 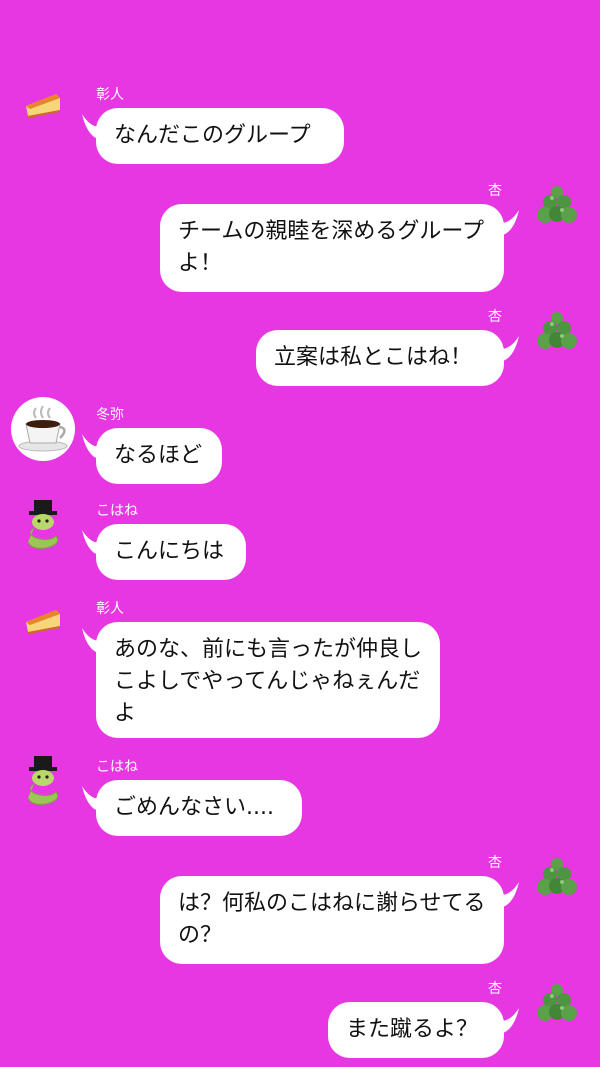 I want to click on message-bubble: は？何私のこはねに謝らせてるの？, so click(x=332, y=920).